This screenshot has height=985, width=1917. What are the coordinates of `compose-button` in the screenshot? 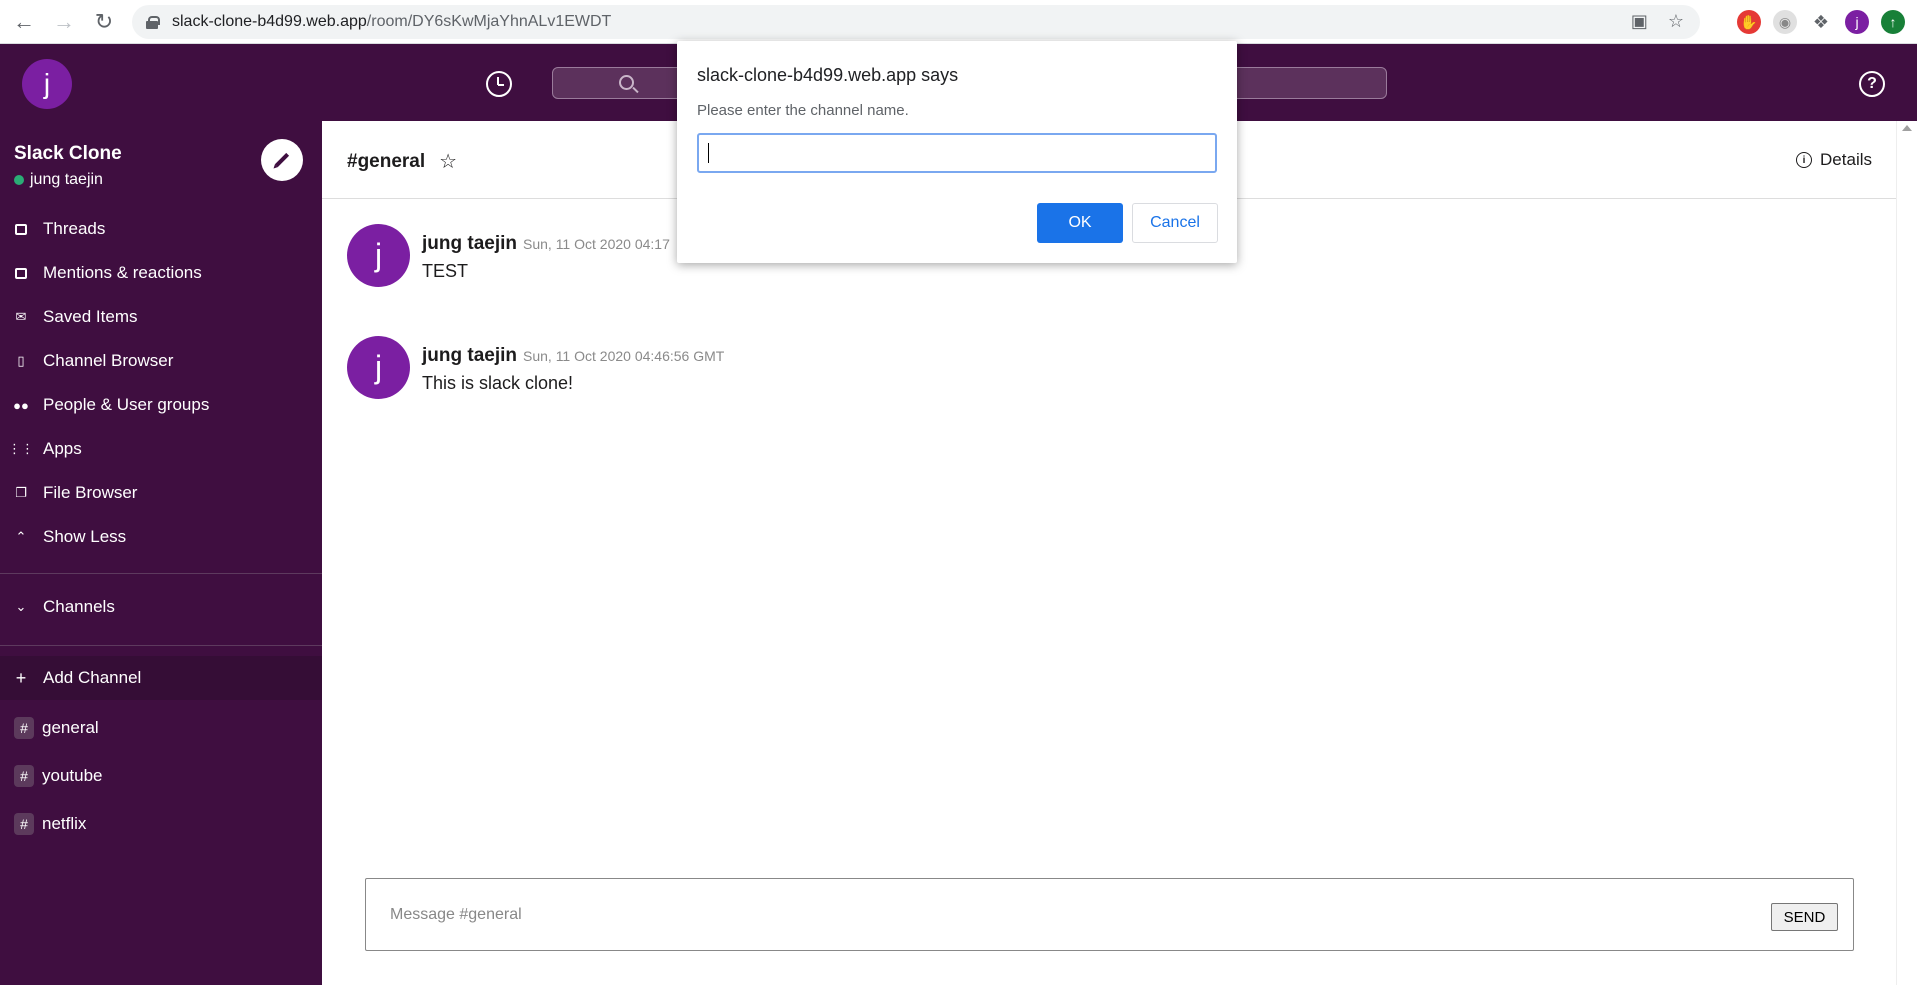 It's located at (282, 160).